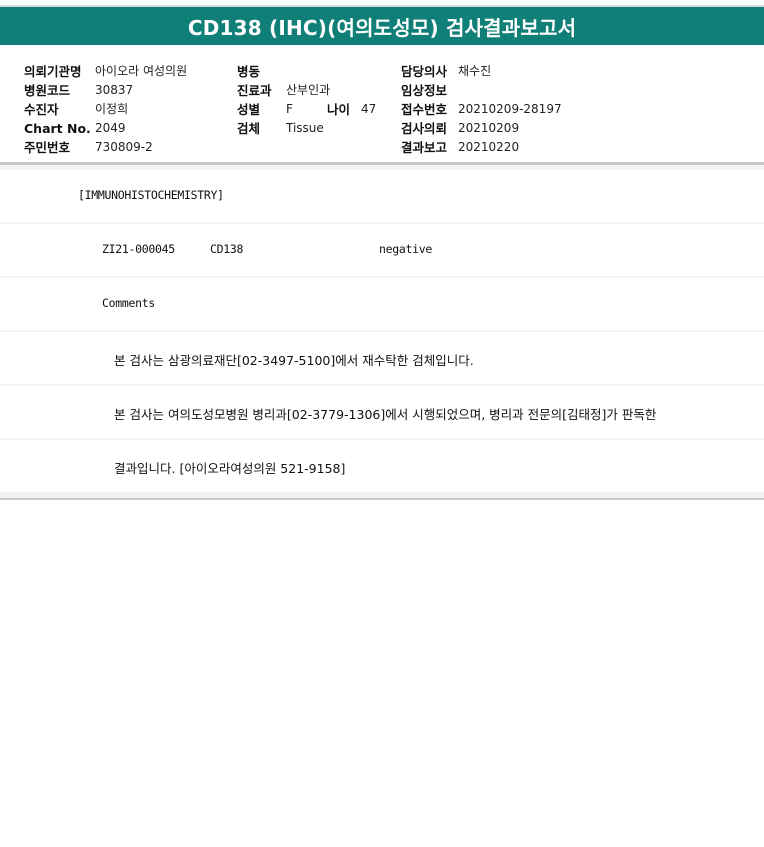 The image size is (764, 847). What do you see at coordinates (382, 90) in the screenshot?
I see `info-row-2: 병원코드 30837 진료과 산부인과 임상정보` at bounding box center [382, 90].